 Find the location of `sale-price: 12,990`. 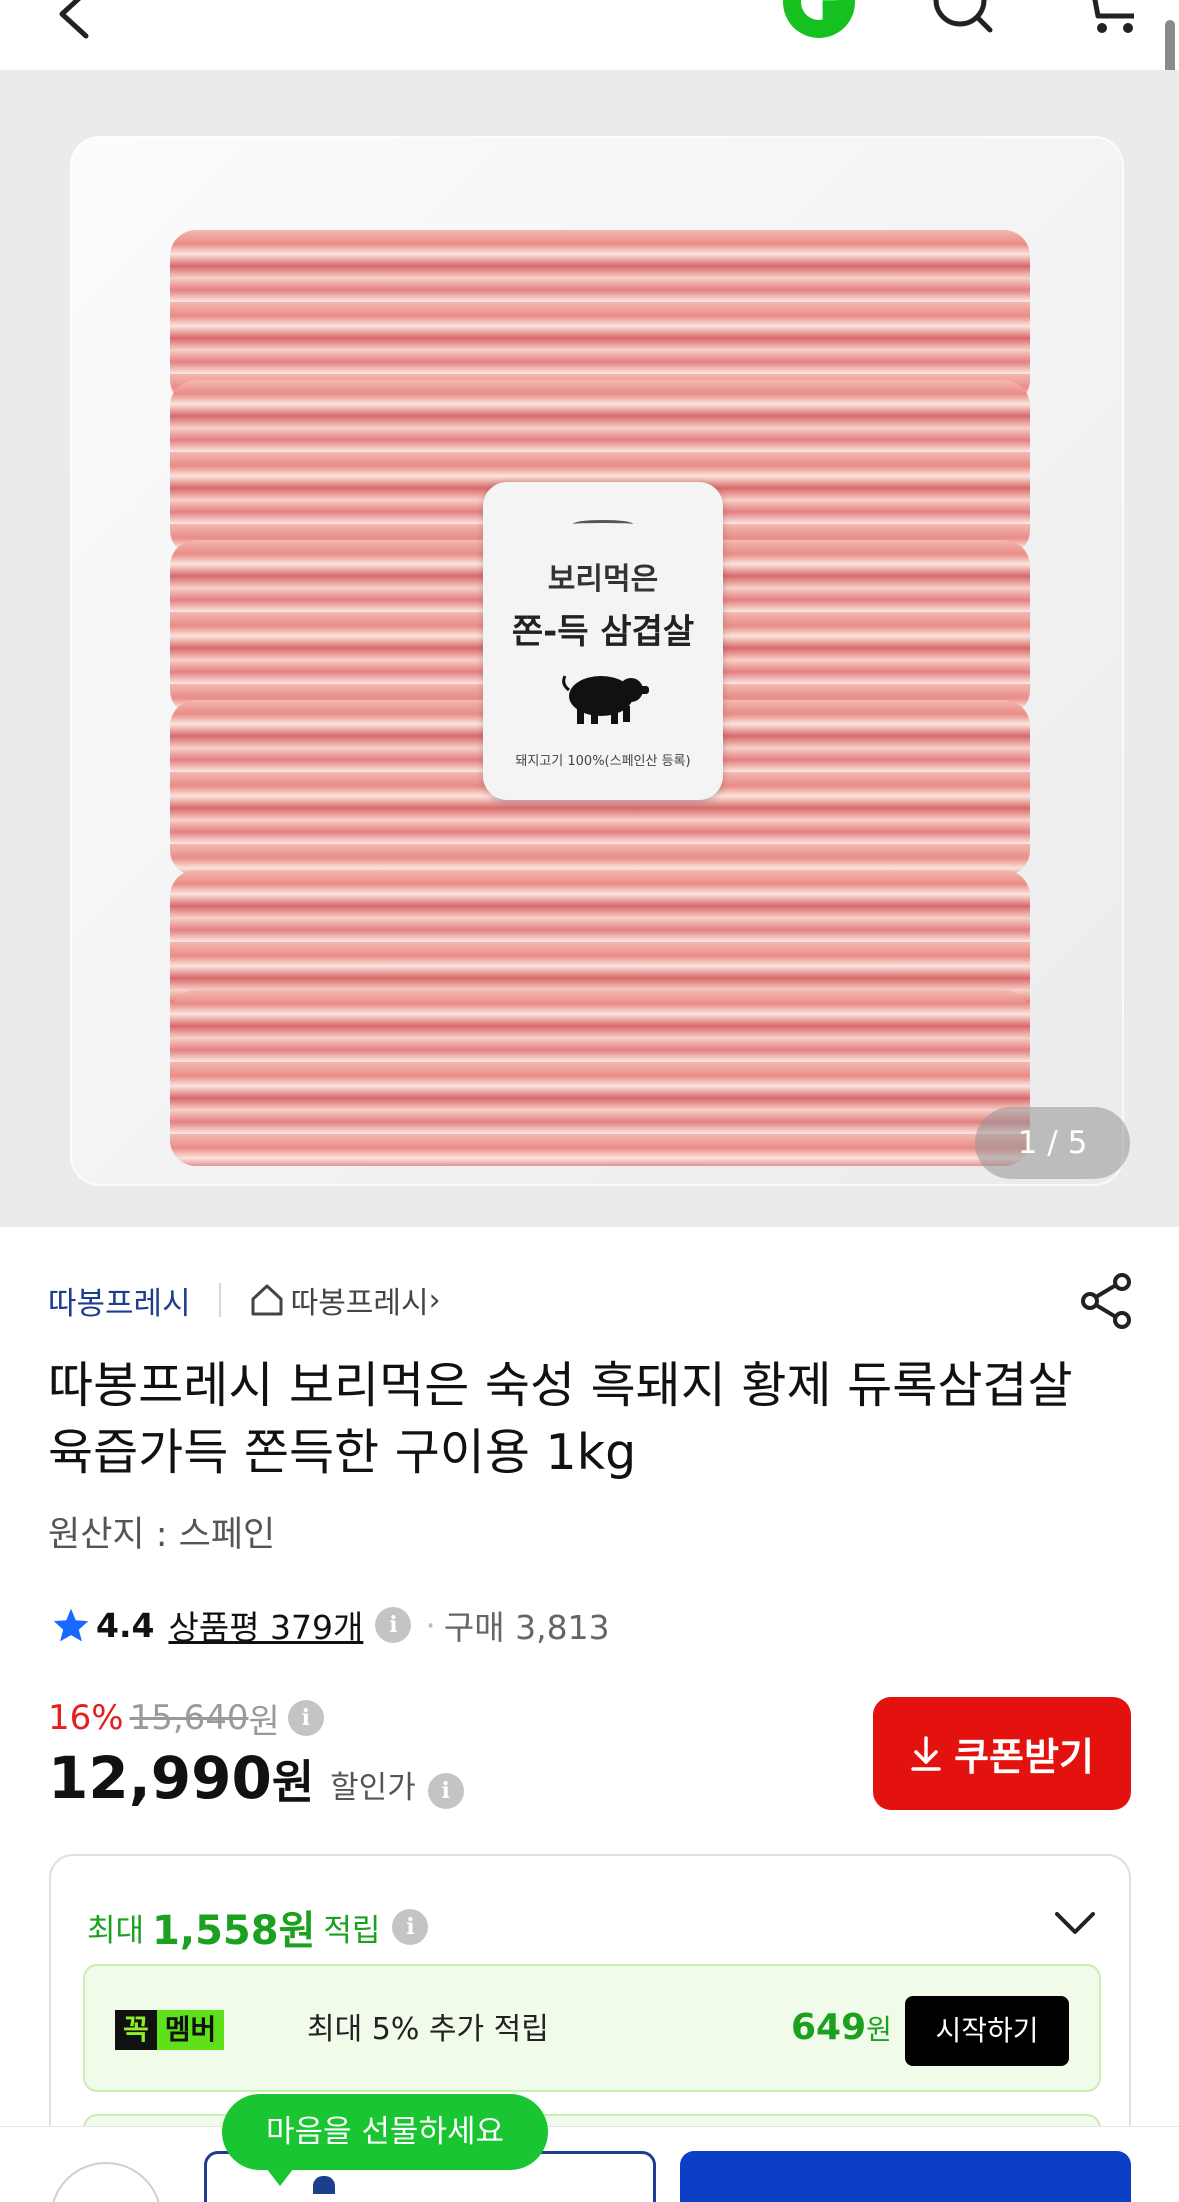

sale-price: 12,990 is located at coordinates (160, 1778).